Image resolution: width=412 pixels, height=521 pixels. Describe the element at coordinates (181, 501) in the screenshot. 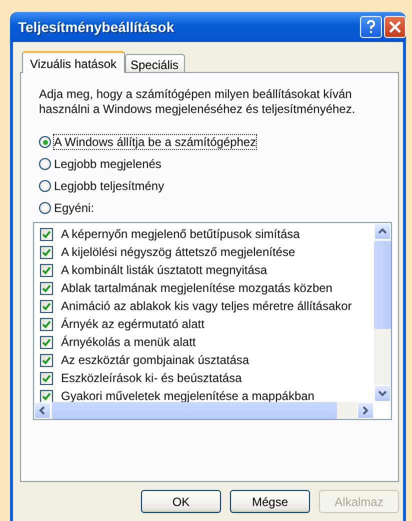

I see `dialog-button: OK` at that location.